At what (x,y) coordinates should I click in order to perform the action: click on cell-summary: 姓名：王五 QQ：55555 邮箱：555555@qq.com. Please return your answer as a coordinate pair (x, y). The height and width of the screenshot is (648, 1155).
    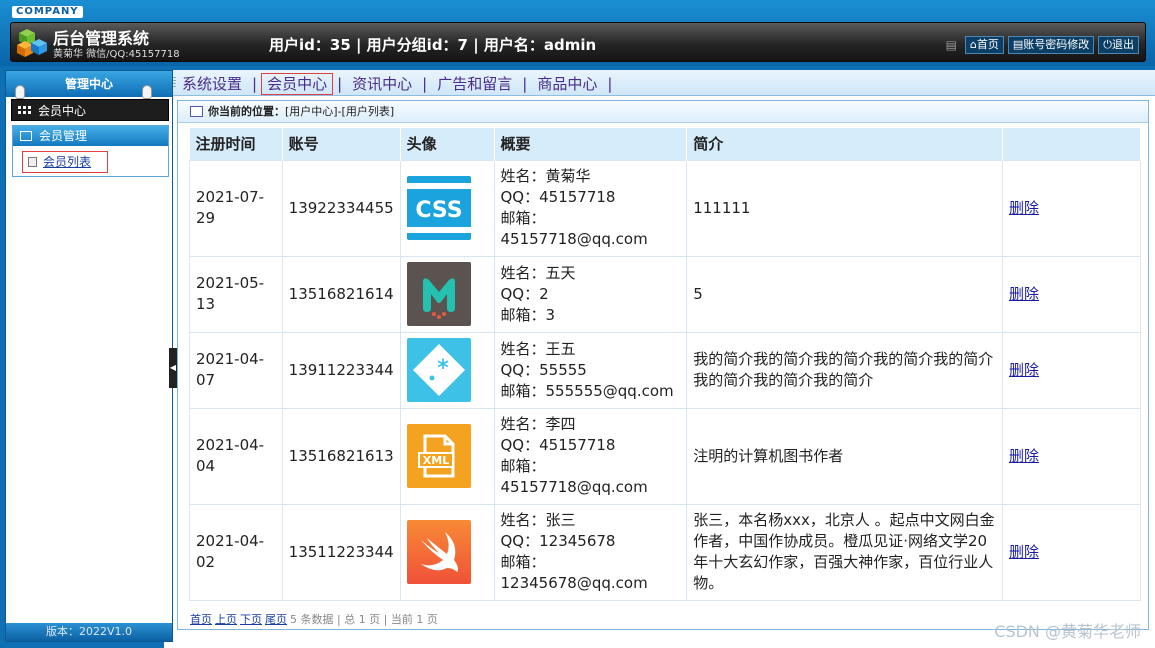
    Looking at the image, I should click on (590, 370).